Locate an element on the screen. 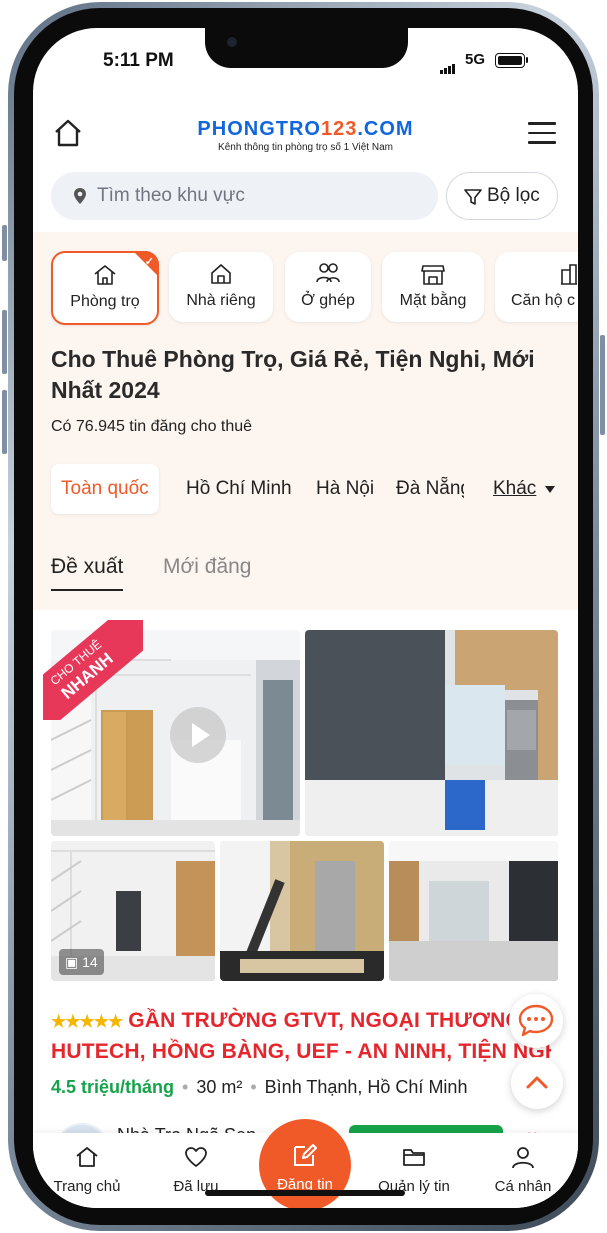 This screenshot has width=607, height=1233. listing-price: 4.5 triệu/tháng is located at coordinates (113, 1087).